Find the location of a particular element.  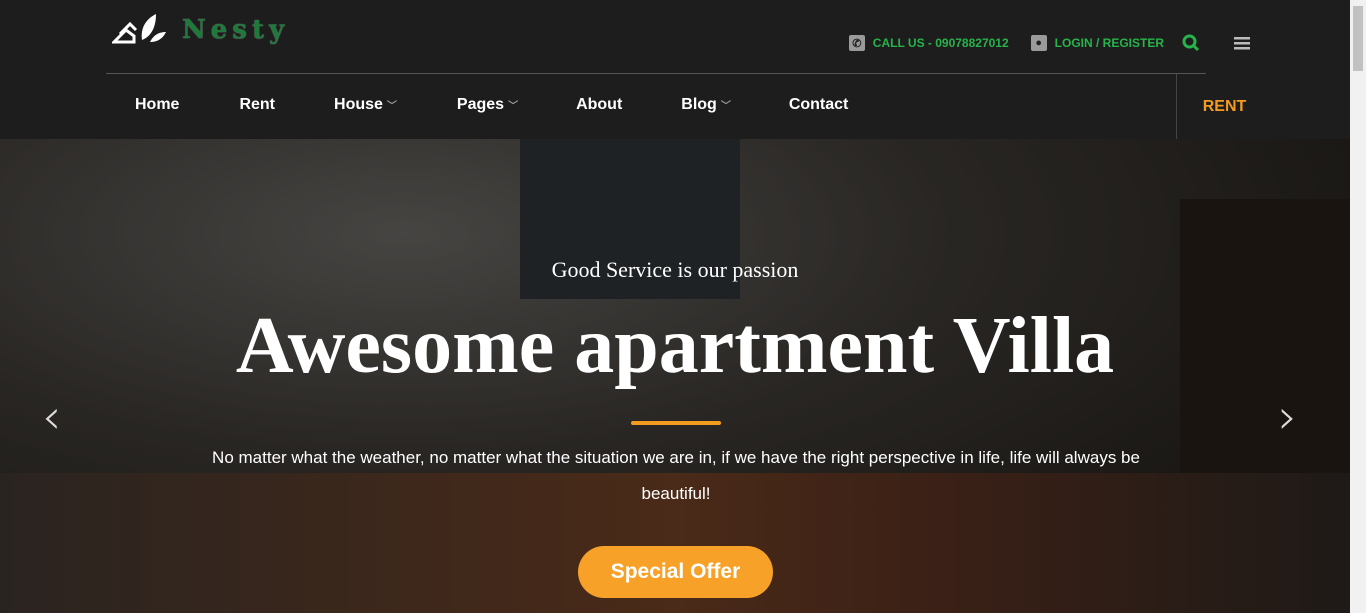

hero-title: Awesome apartment Villa is located at coordinates (675, 346).